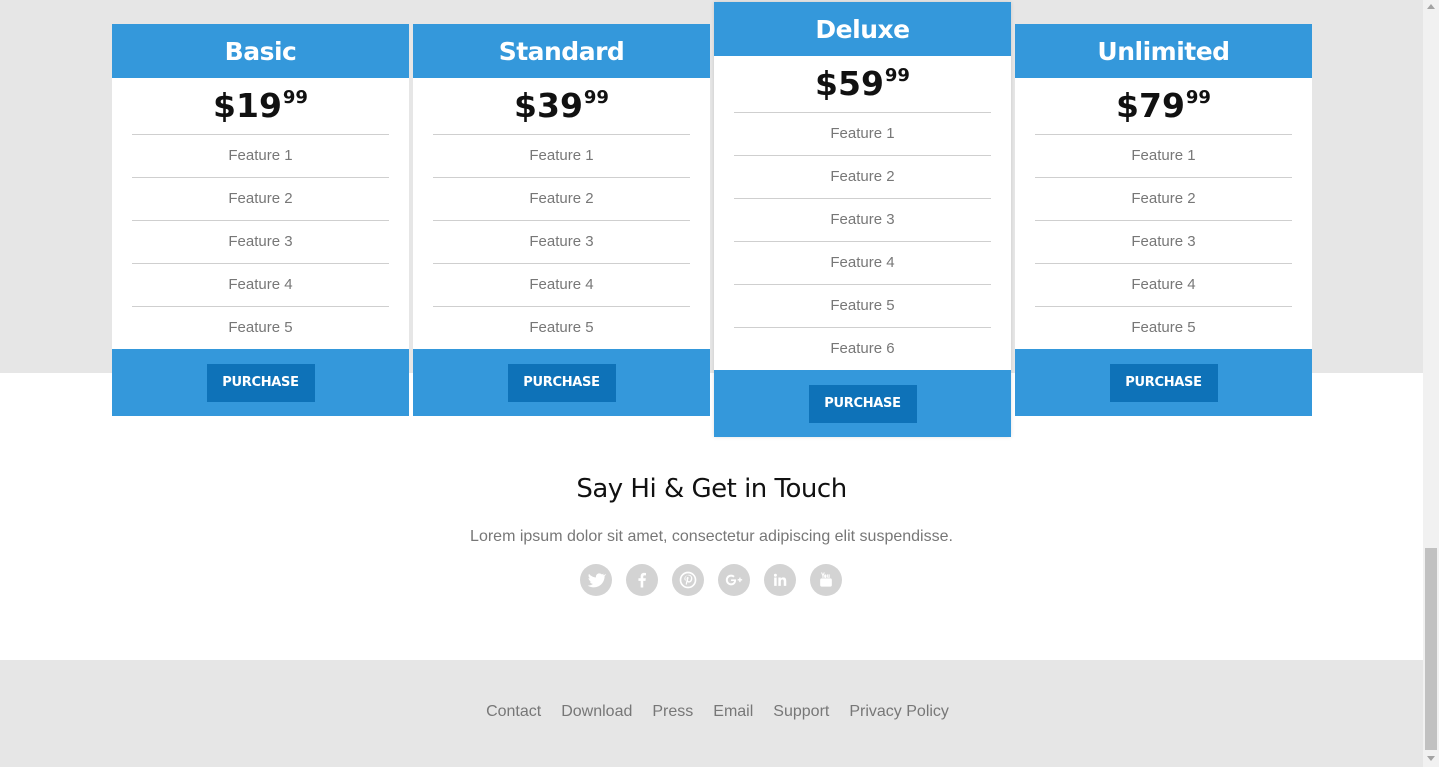 The image size is (1439, 767). Describe the element at coordinates (733, 712) in the screenshot. I see `footer-link-email: Email` at that location.